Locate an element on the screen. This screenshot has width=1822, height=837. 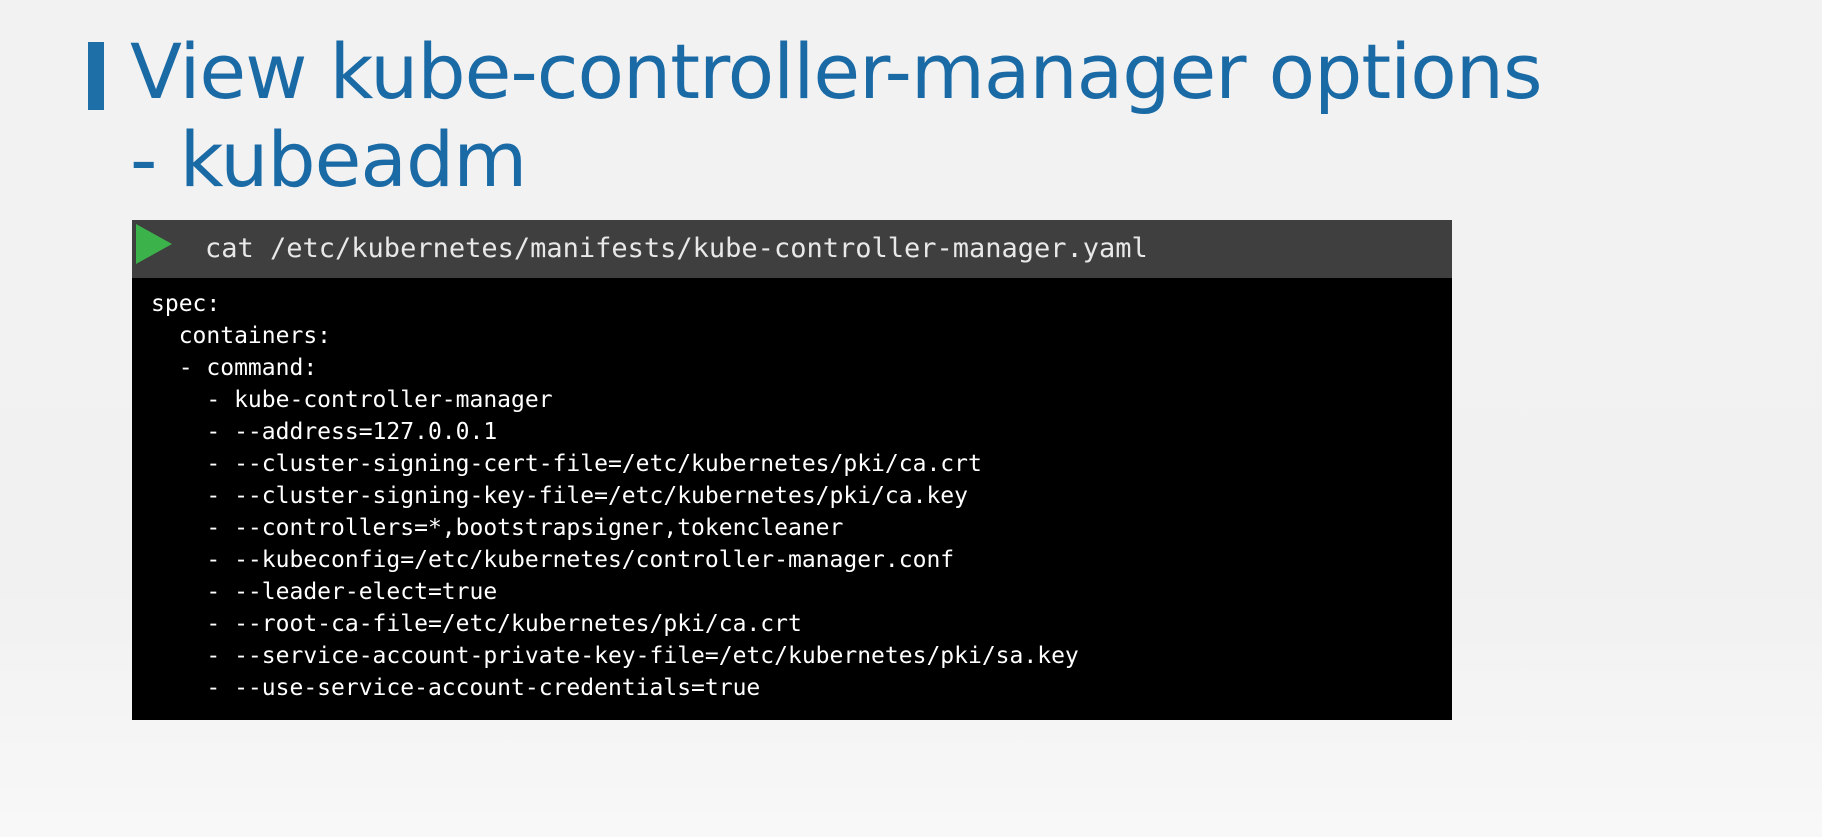
title-accent-bar is located at coordinates (96, 76).